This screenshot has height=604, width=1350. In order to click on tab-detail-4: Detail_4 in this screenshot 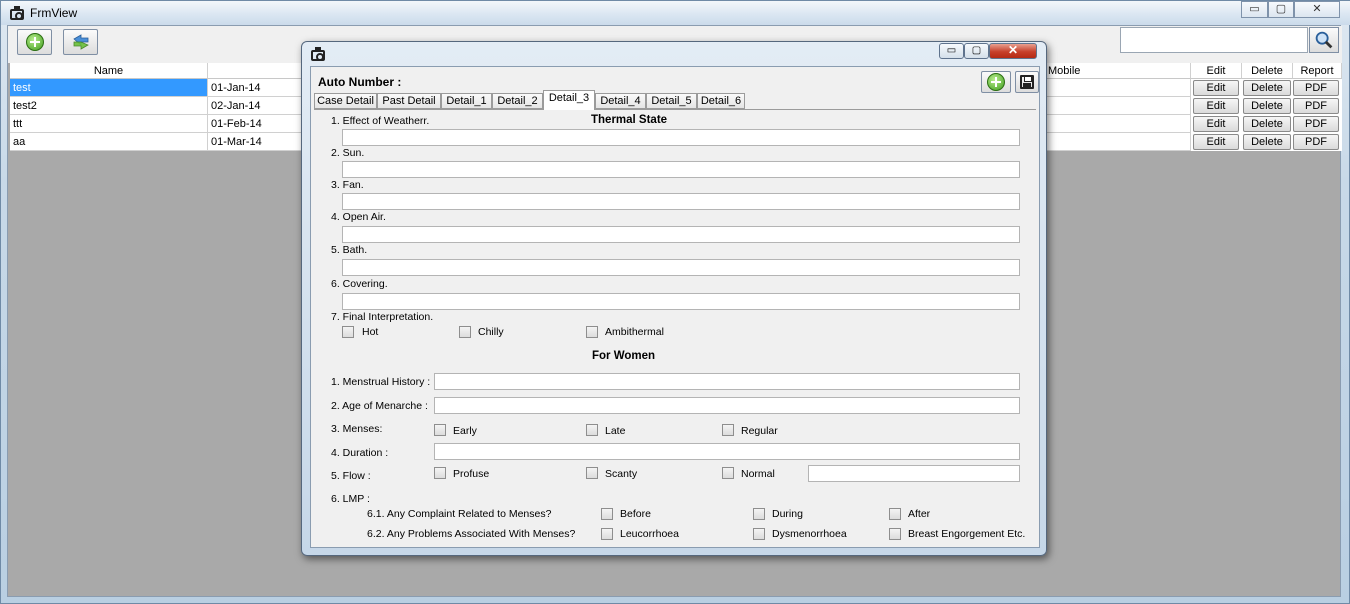, I will do `click(620, 101)`.